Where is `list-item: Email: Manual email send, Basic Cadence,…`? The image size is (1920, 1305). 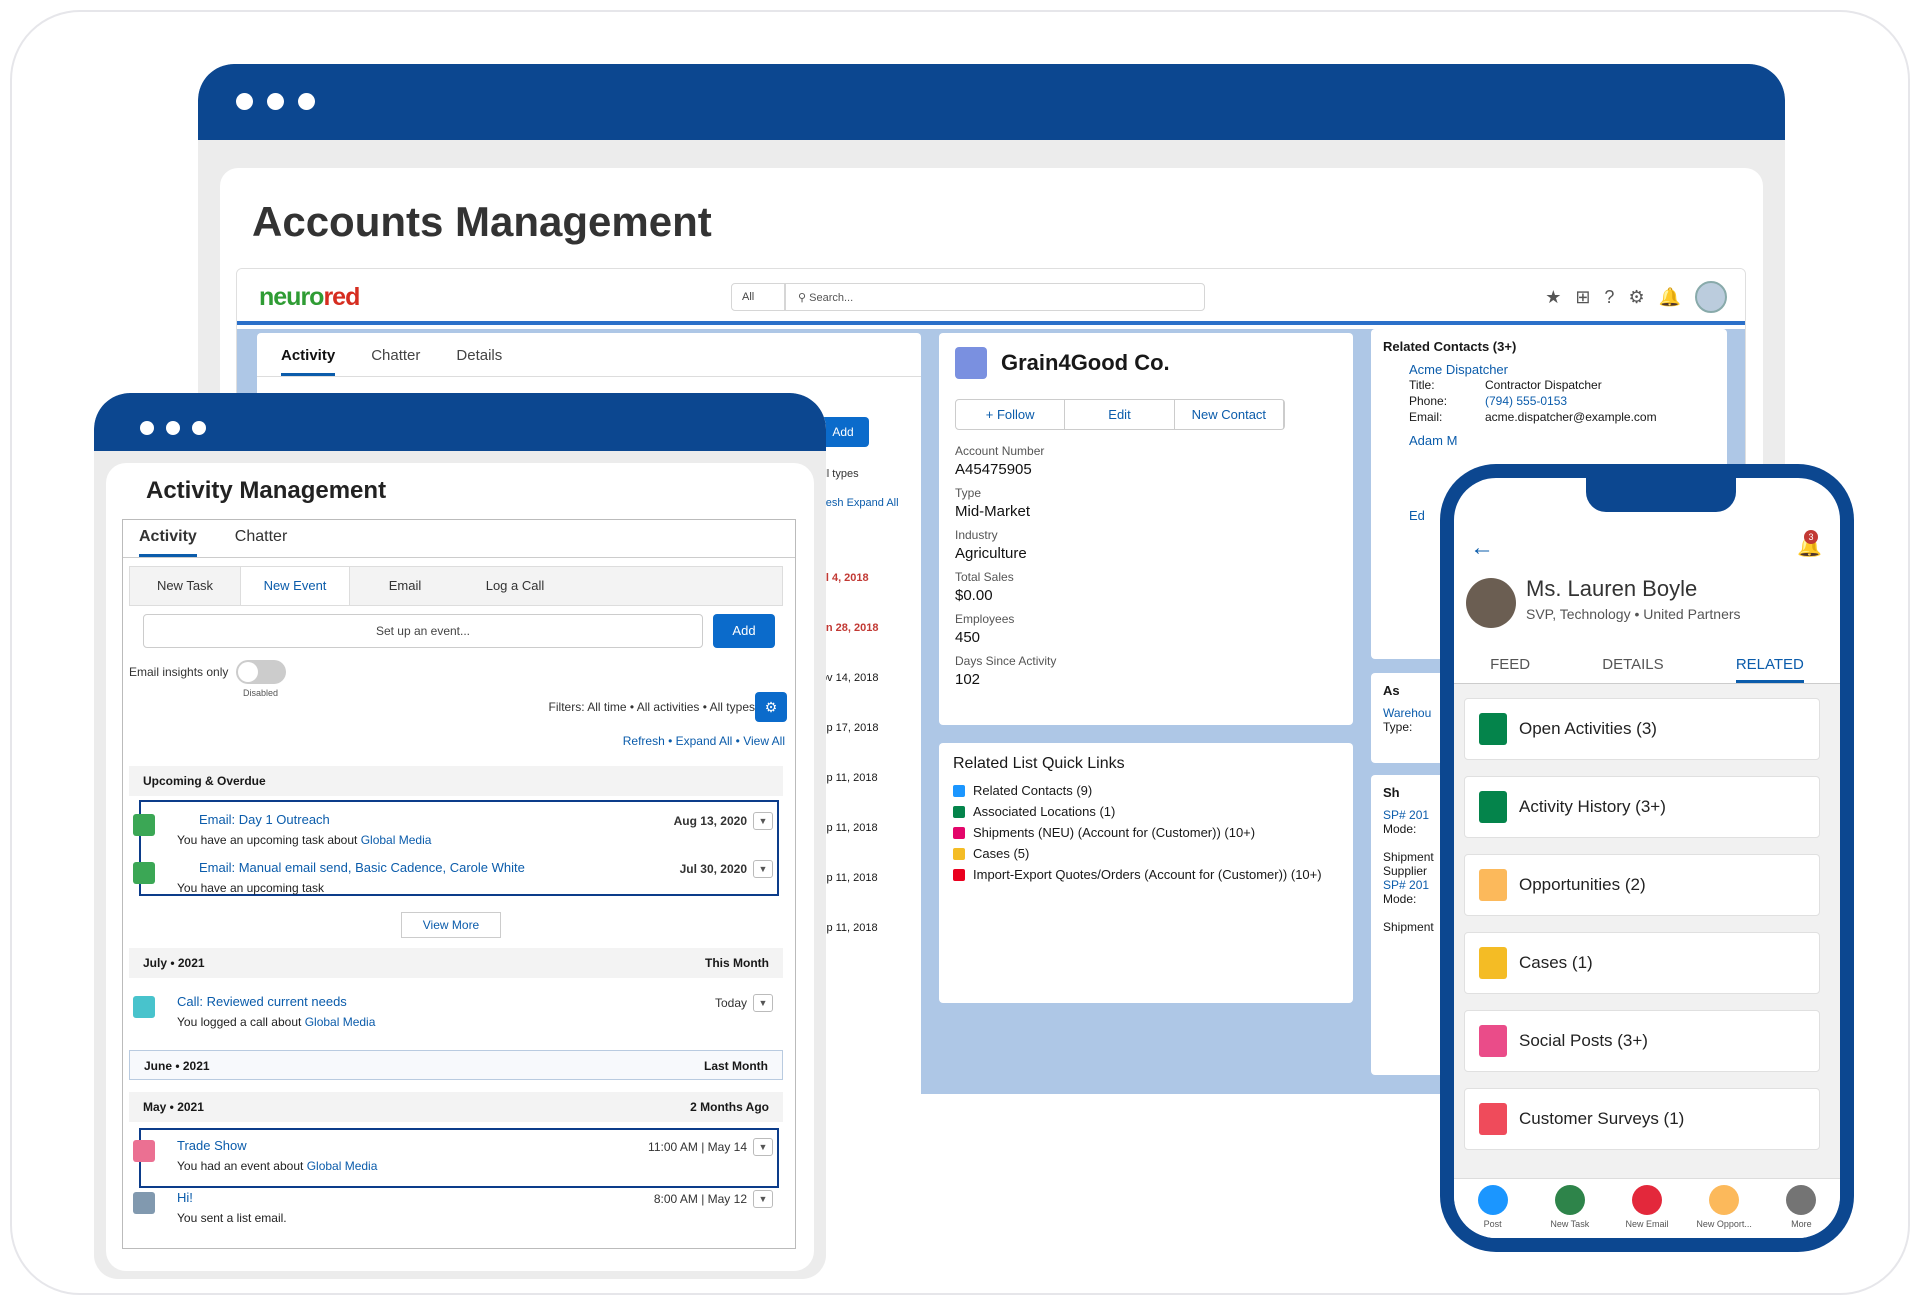
list-item: Email: Manual email send, Basic Cadence,… is located at coordinates (459, 877).